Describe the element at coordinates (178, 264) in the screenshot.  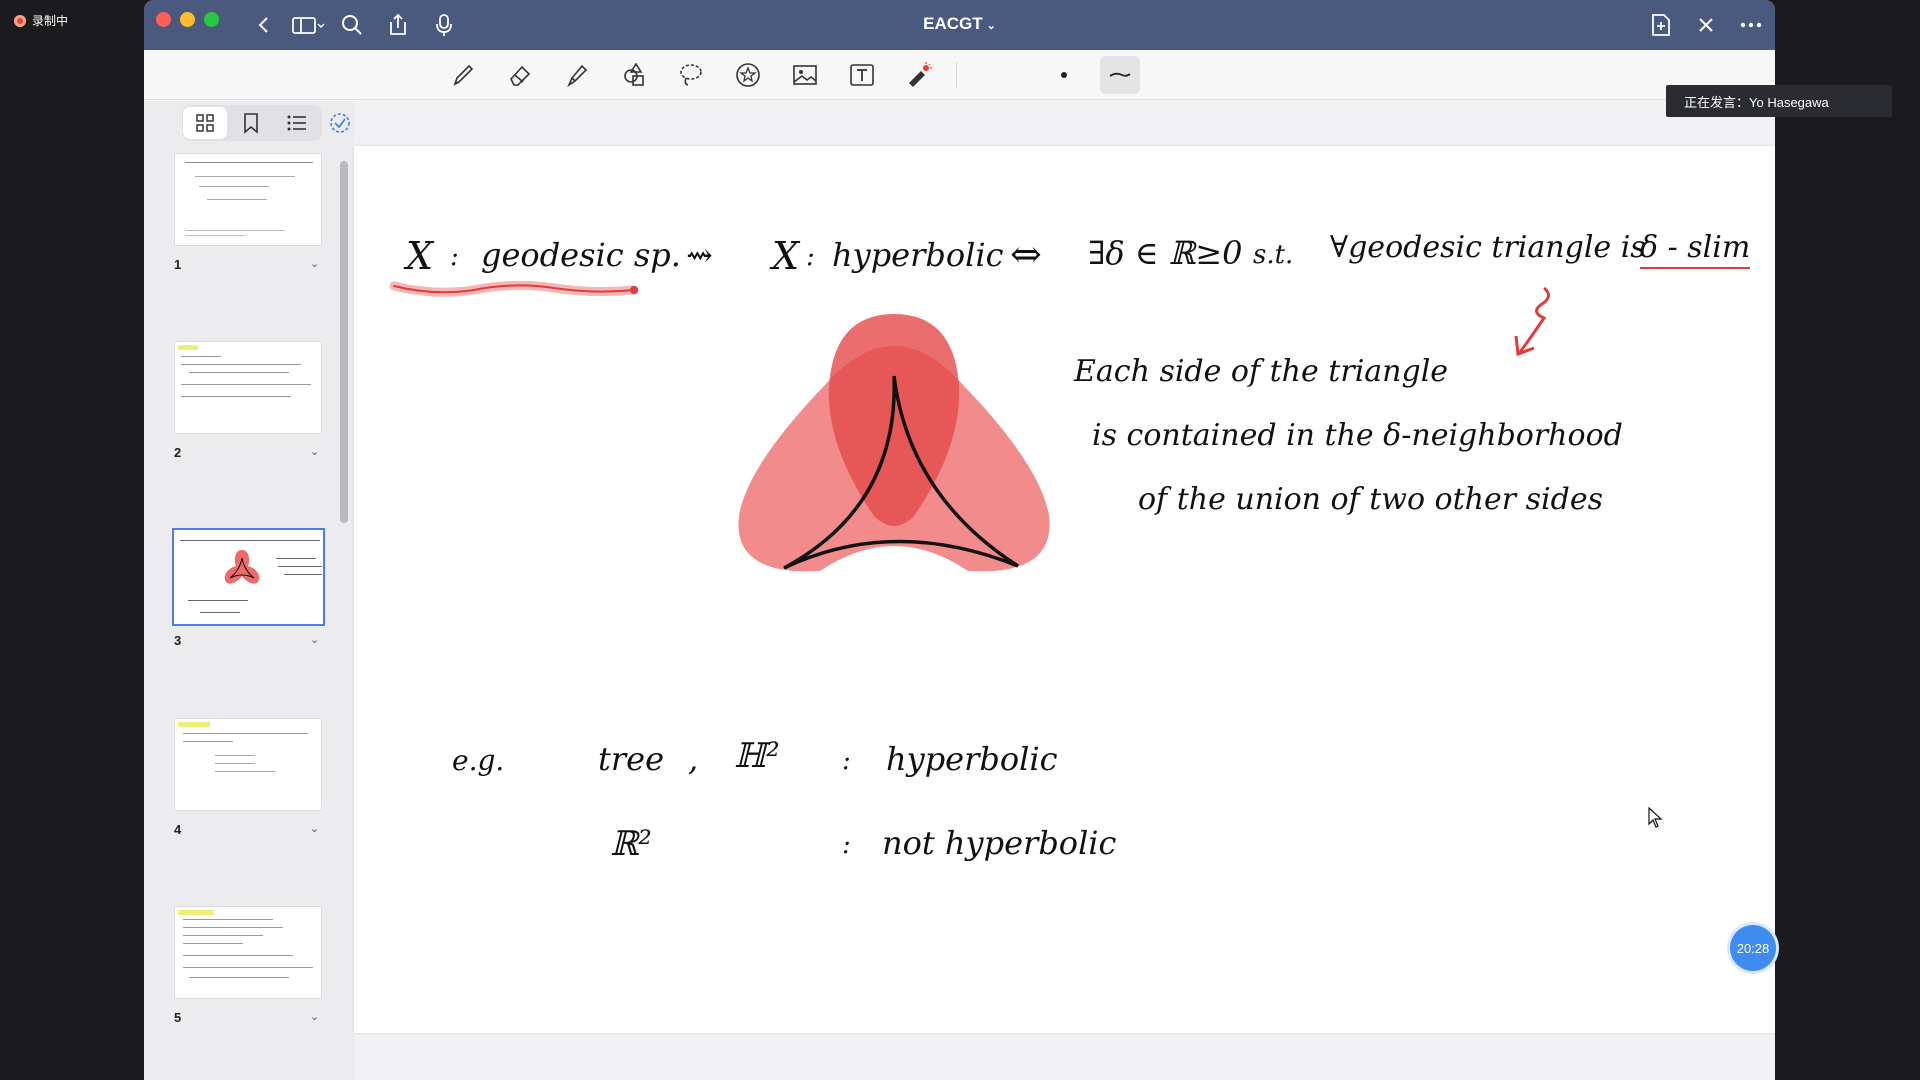
I see `page-number: 1` at that location.